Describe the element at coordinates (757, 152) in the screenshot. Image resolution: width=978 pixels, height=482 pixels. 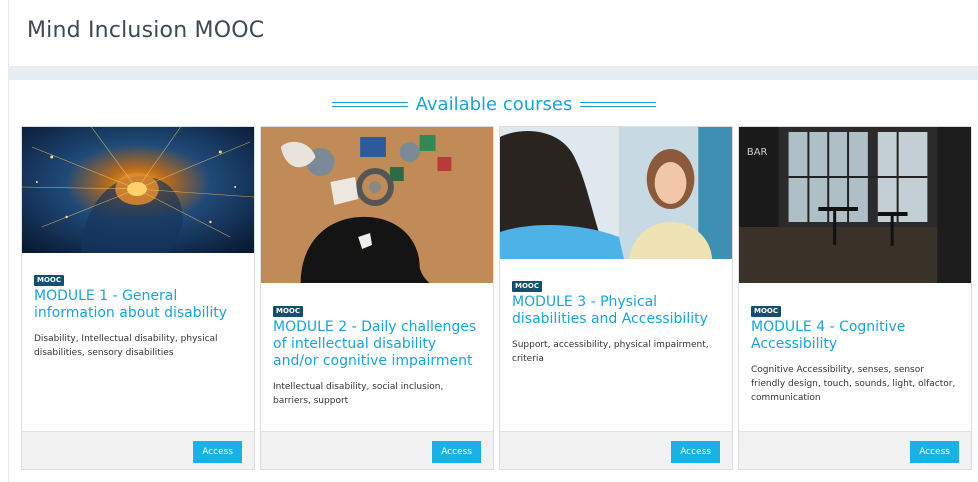
I see `svg-text: BAR` at that location.